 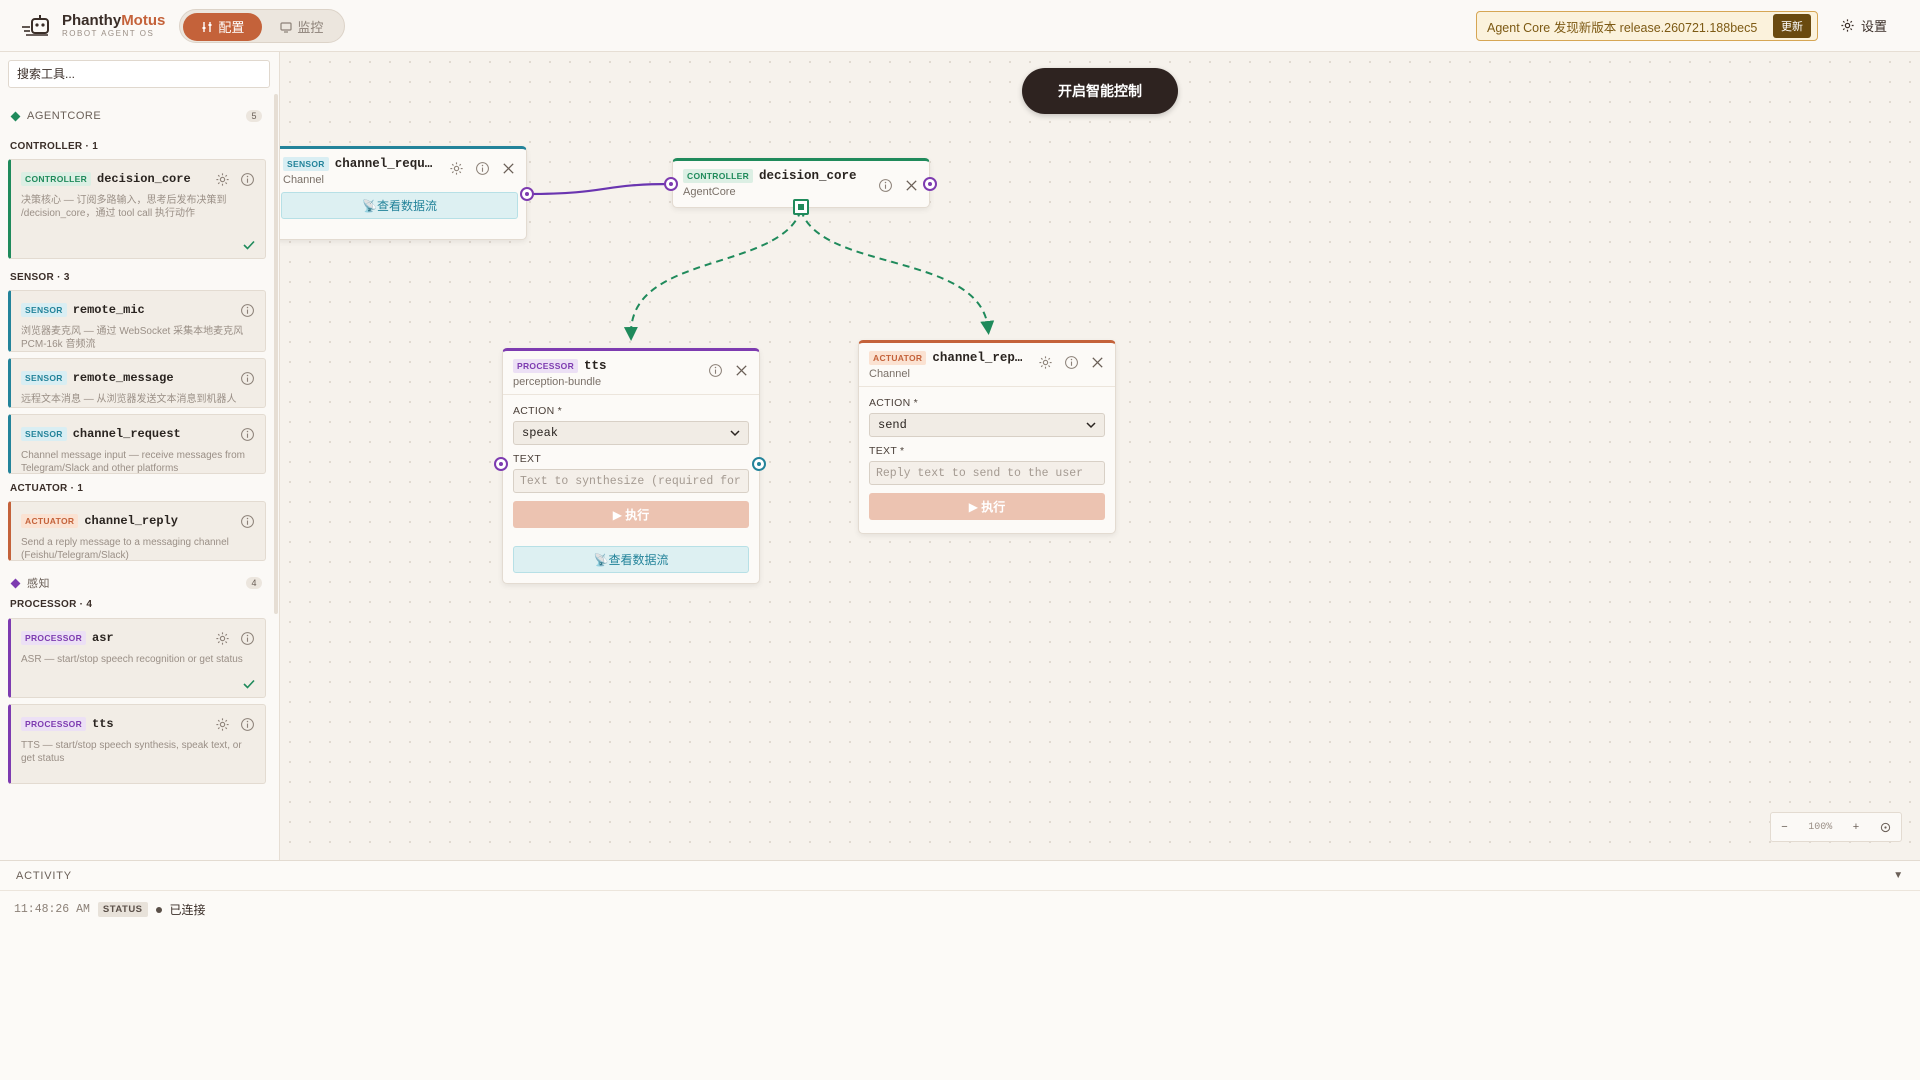 What do you see at coordinates (960, 876) in the screenshot?
I see `activity-header: ACTIVITY ▼` at bounding box center [960, 876].